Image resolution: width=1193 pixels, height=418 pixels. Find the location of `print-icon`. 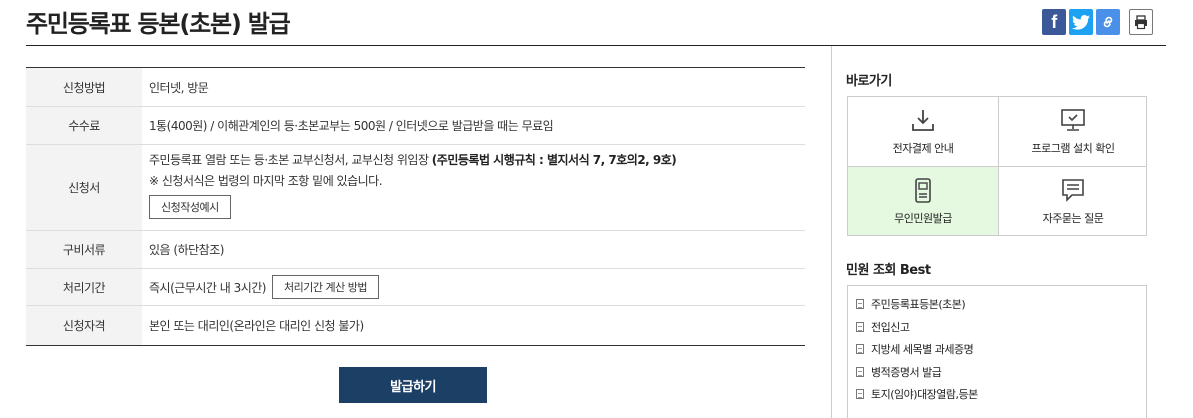

print-icon is located at coordinates (1141, 22).